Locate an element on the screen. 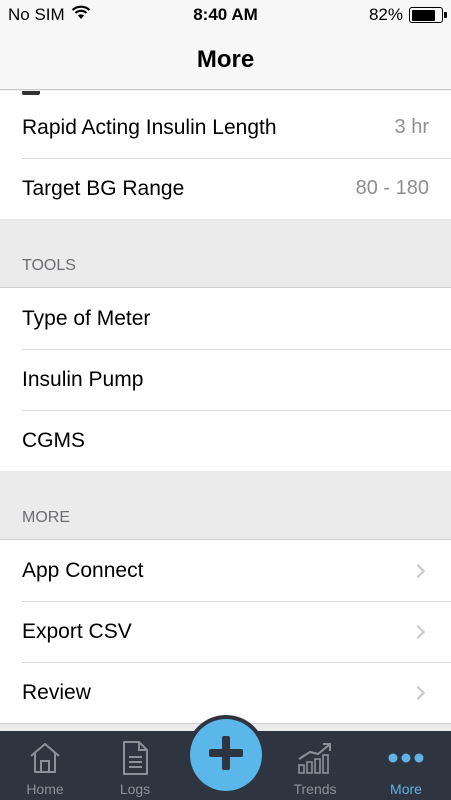 This screenshot has height=800, width=451. tab-more: More is located at coordinates (406, 765).